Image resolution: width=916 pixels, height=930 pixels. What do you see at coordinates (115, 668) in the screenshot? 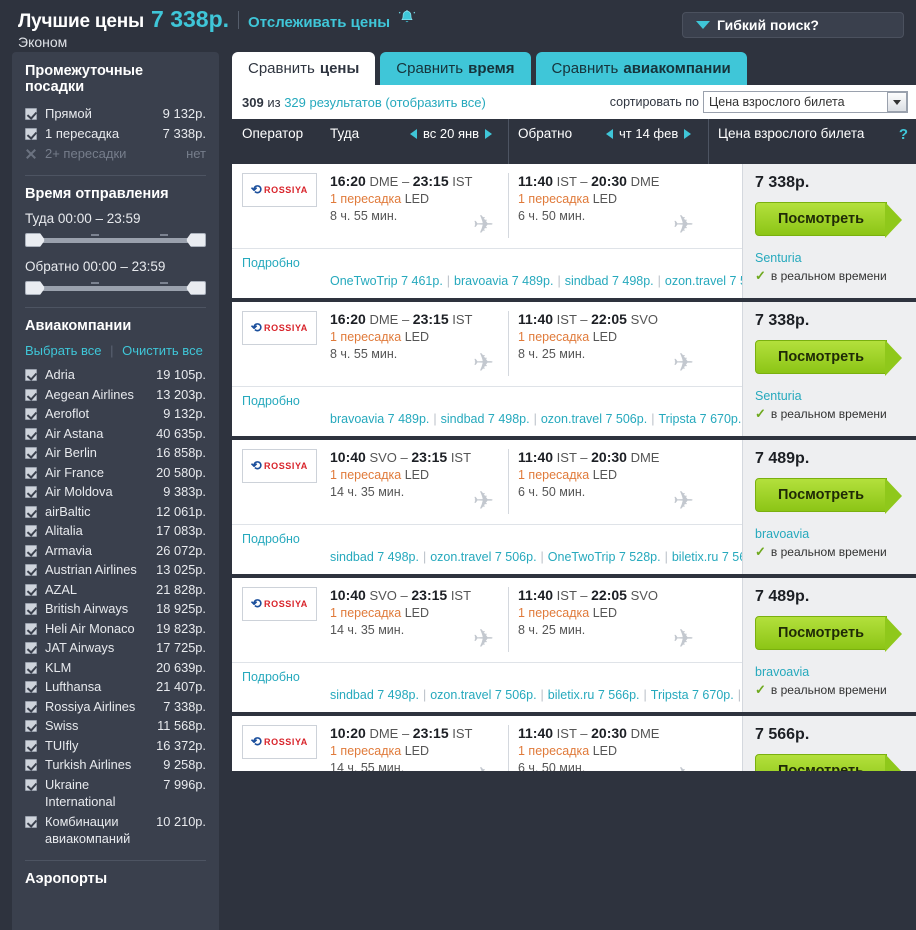
I see `airline-filter-row: KLM 20 639р.` at bounding box center [115, 668].